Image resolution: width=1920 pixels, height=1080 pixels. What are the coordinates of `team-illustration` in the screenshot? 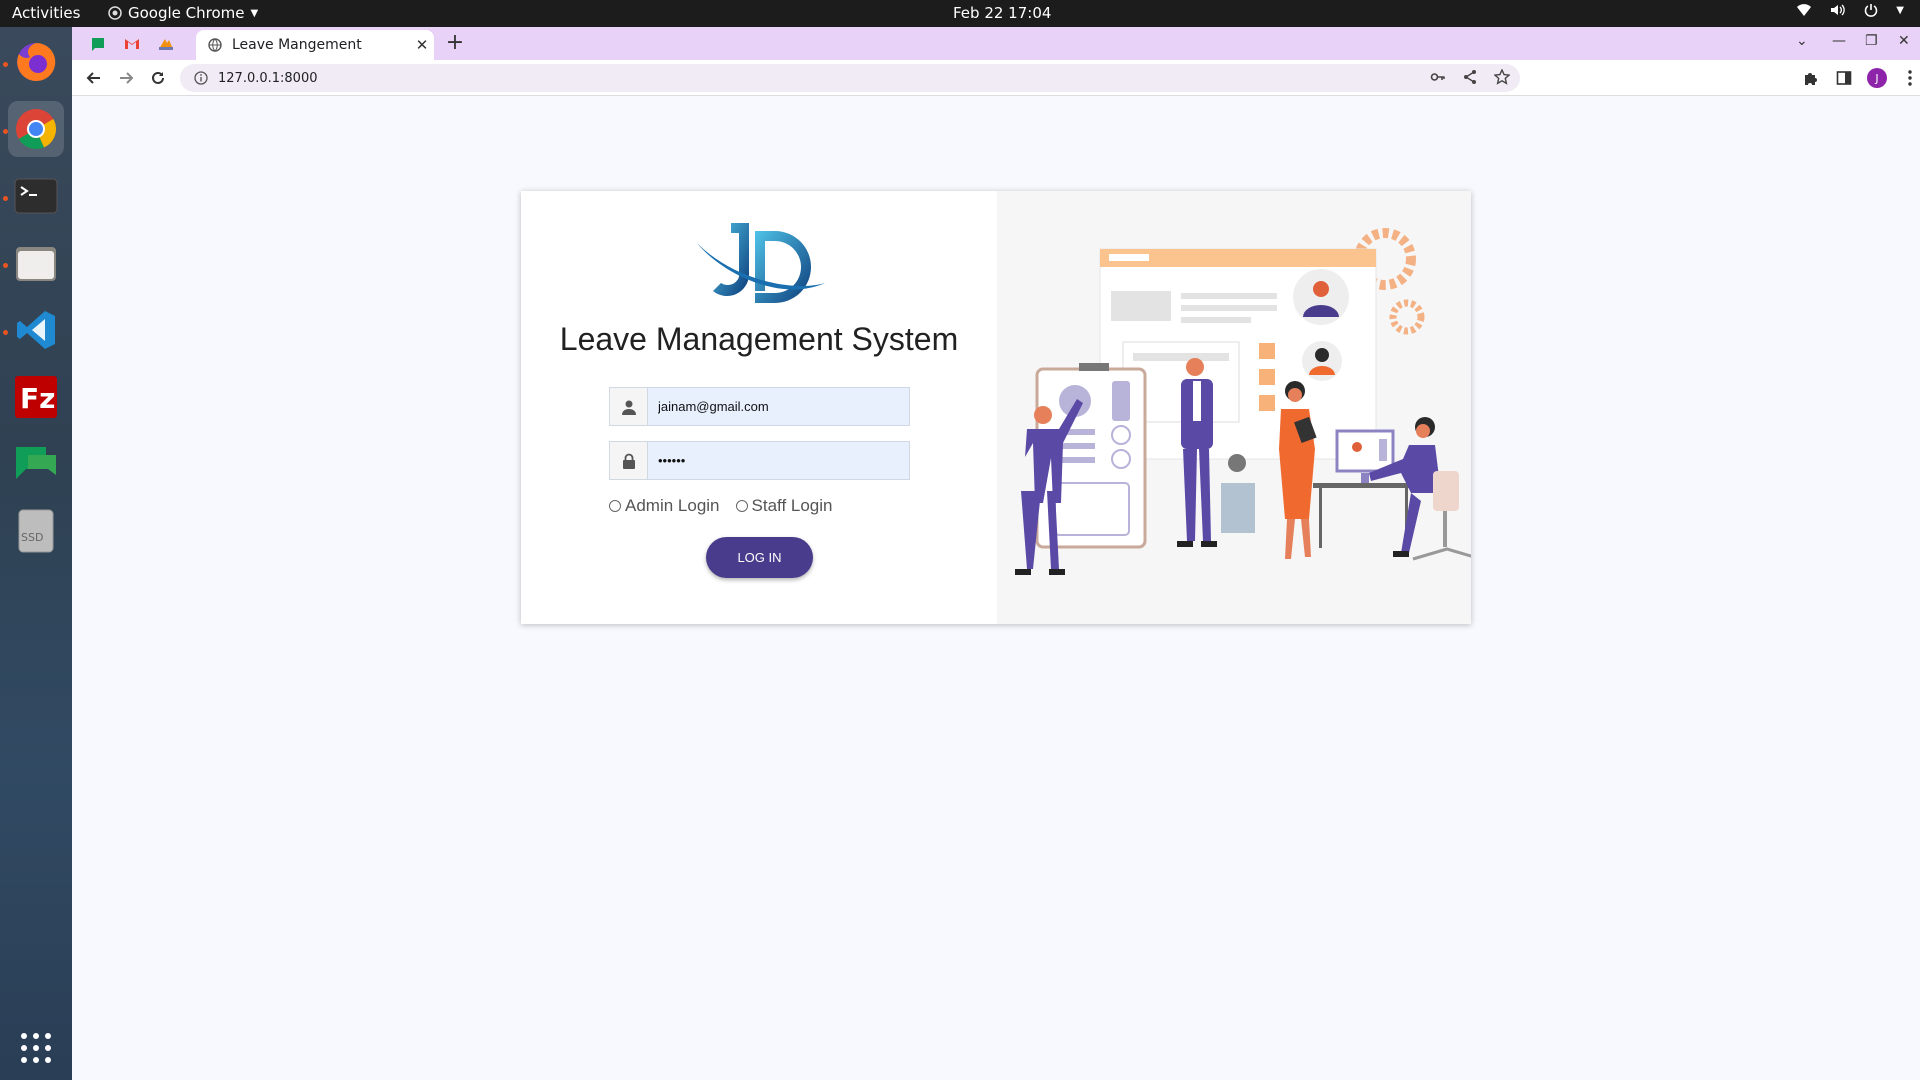 It's located at (1248, 401).